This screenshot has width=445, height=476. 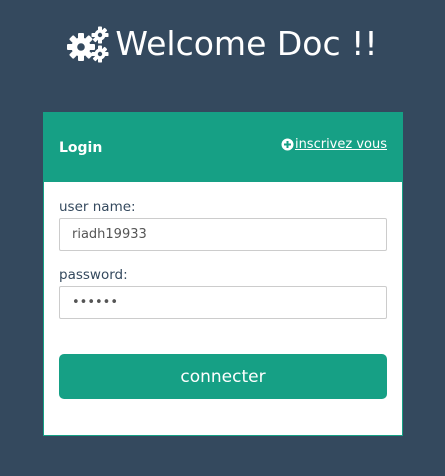 I want to click on register-link: inscrivez vous, so click(x=334, y=144).